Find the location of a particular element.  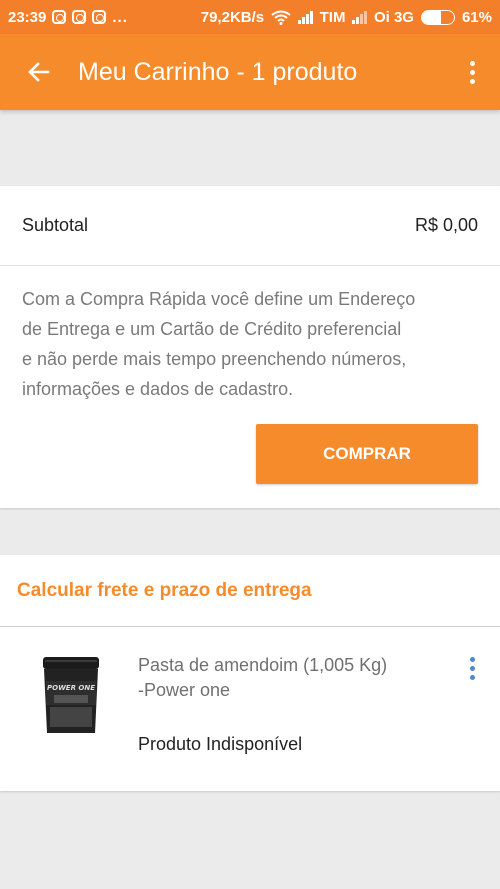

back-button is located at coordinates (39, 72).